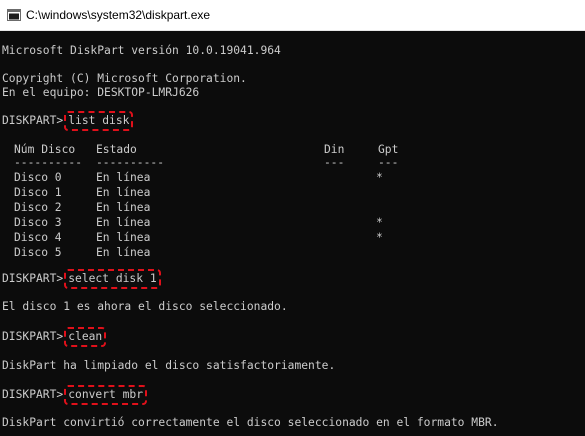  What do you see at coordinates (124, 78) in the screenshot?
I see `copyright-text: Copyright (C) Microsoft Corporation.` at bounding box center [124, 78].